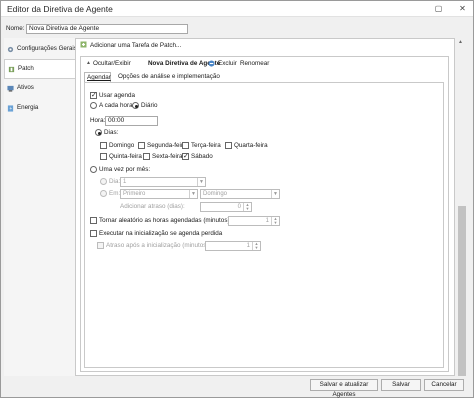  What do you see at coordinates (134, 194) in the screenshot?
I see `ordinal-select-value: Primeiro` at bounding box center [134, 194].